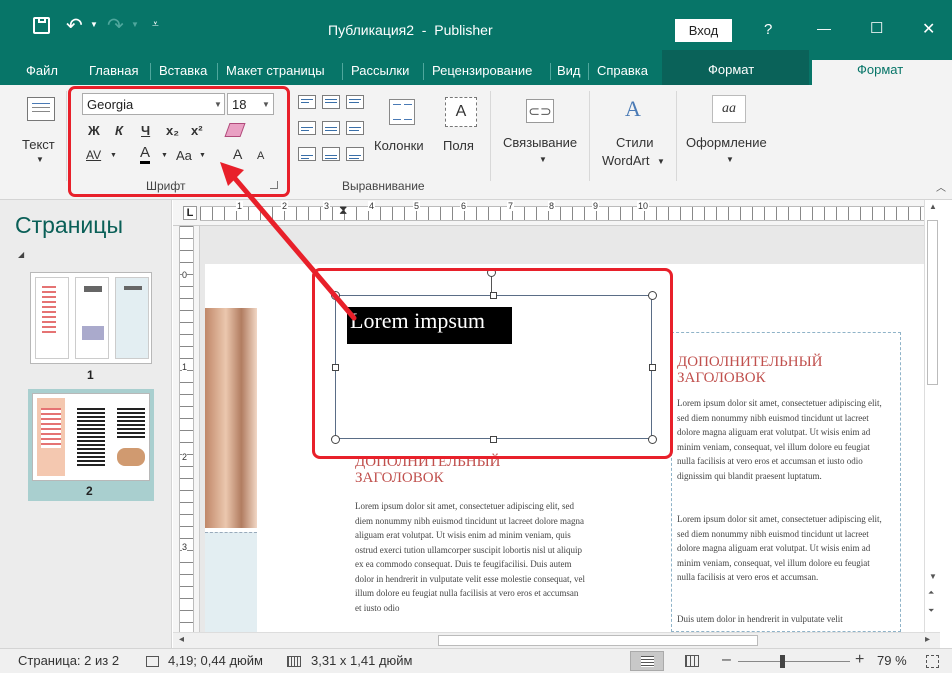 This screenshot has height=673, width=952. Describe the element at coordinates (152, 661) in the screenshot. I see `position-icon` at that location.